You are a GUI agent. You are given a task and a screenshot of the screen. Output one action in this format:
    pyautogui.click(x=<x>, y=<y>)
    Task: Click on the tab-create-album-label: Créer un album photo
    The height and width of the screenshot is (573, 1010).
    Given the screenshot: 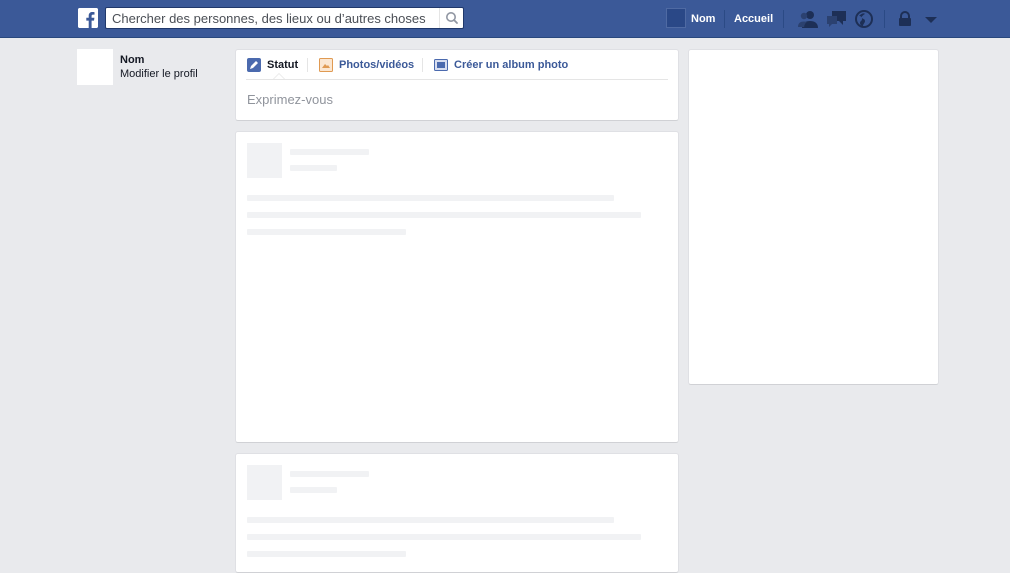 What is the action you would take?
    pyautogui.click(x=511, y=65)
    